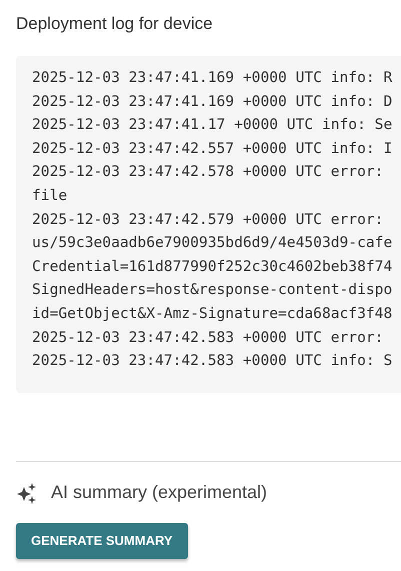 The image size is (401, 571). I want to click on section-title: Deployment log for device, so click(115, 24).